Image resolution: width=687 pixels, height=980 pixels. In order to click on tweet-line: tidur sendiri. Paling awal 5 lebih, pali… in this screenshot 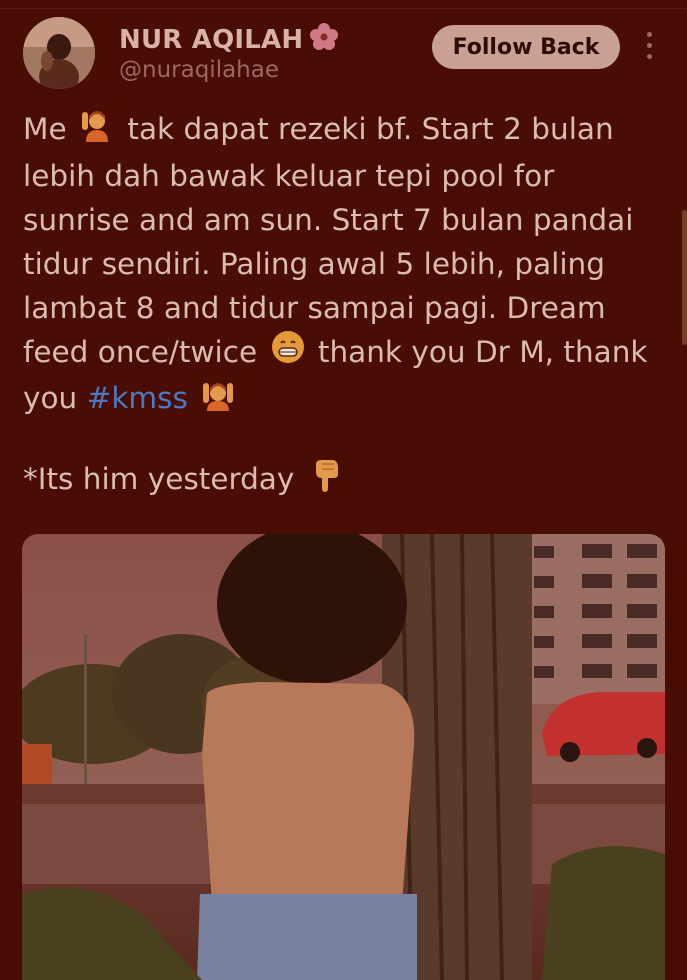, I will do `click(314, 263)`.